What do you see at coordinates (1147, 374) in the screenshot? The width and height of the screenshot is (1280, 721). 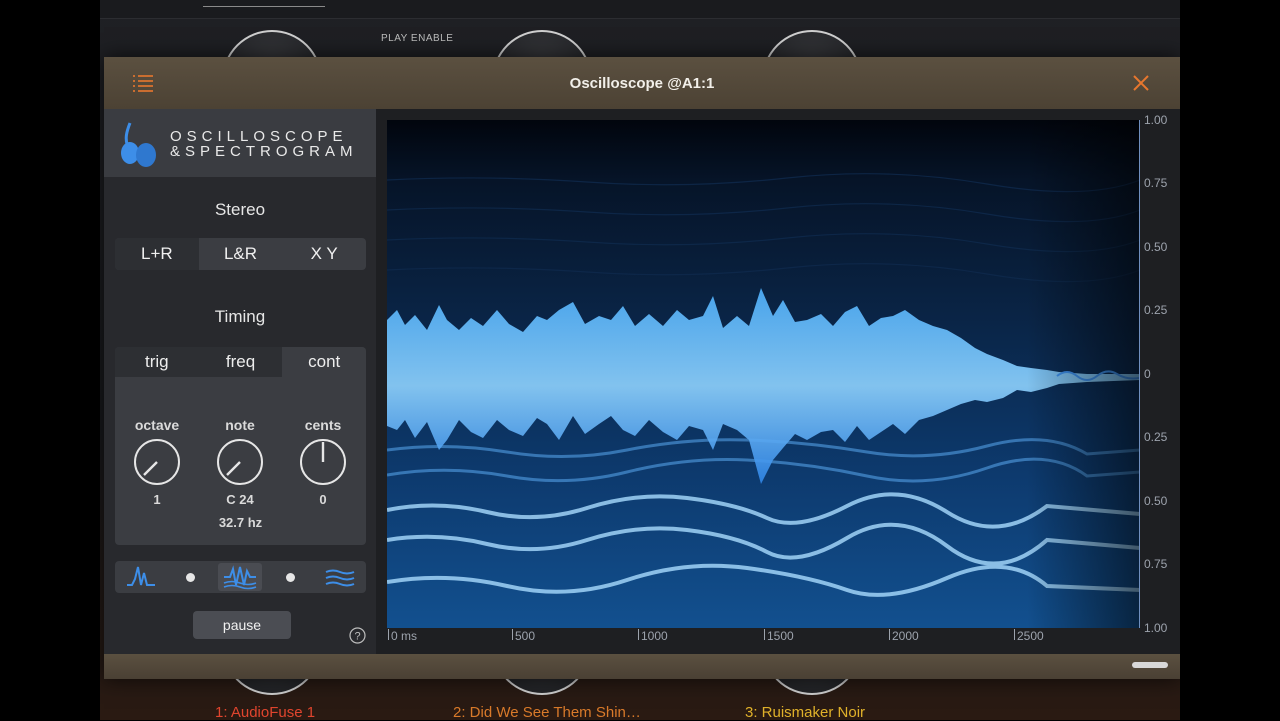 I see `y-tick-label: 0` at bounding box center [1147, 374].